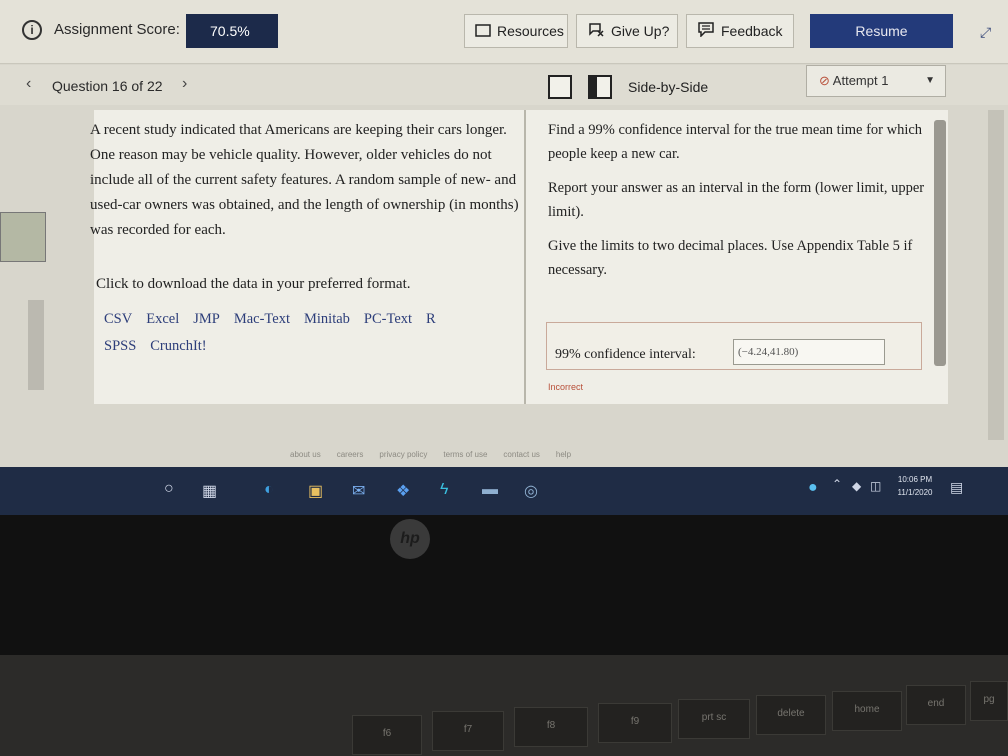 This screenshot has width=1008, height=756. I want to click on download-pc-text-link: PC-Text, so click(388, 319).